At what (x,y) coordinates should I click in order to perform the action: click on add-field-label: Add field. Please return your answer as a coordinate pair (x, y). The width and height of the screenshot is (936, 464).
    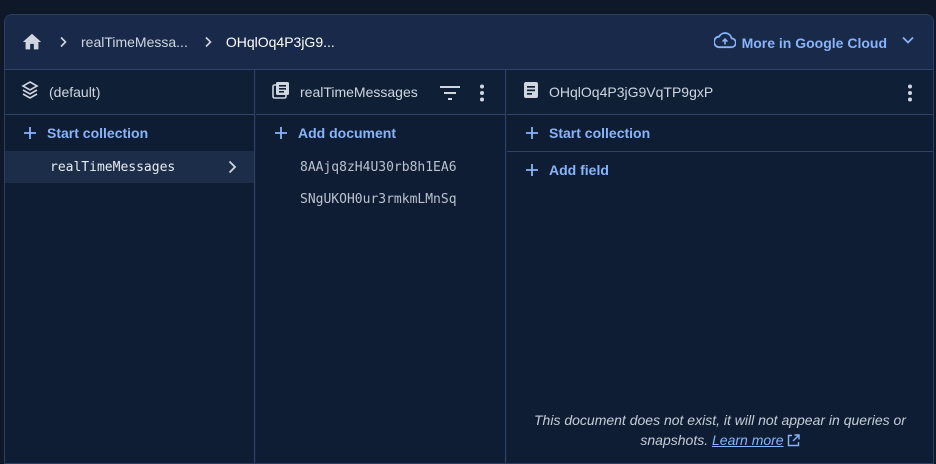
    Looking at the image, I should click on (579, 170).